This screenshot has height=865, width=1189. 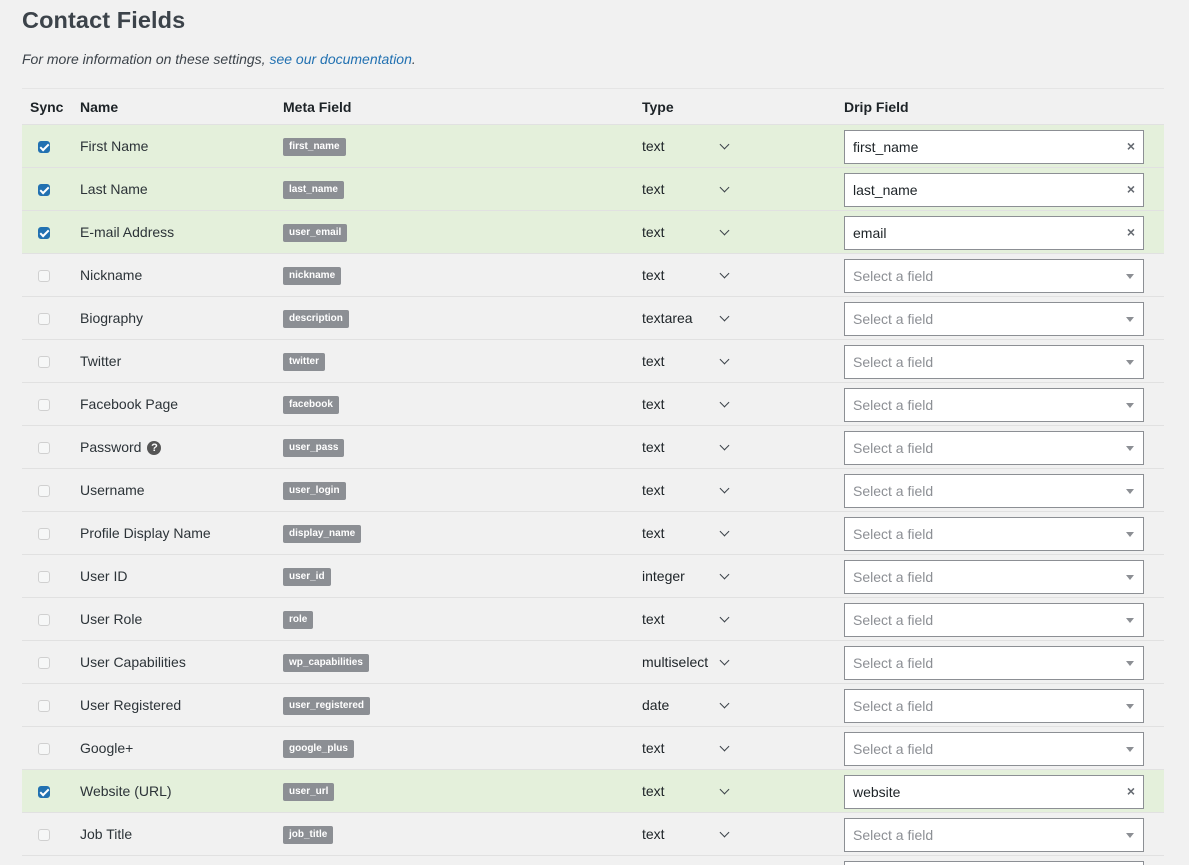 What do you see at coordinates (994, 147) in the screenshot?
I see `drip-field-select: first_name ×` at bounding box center [994, 147].